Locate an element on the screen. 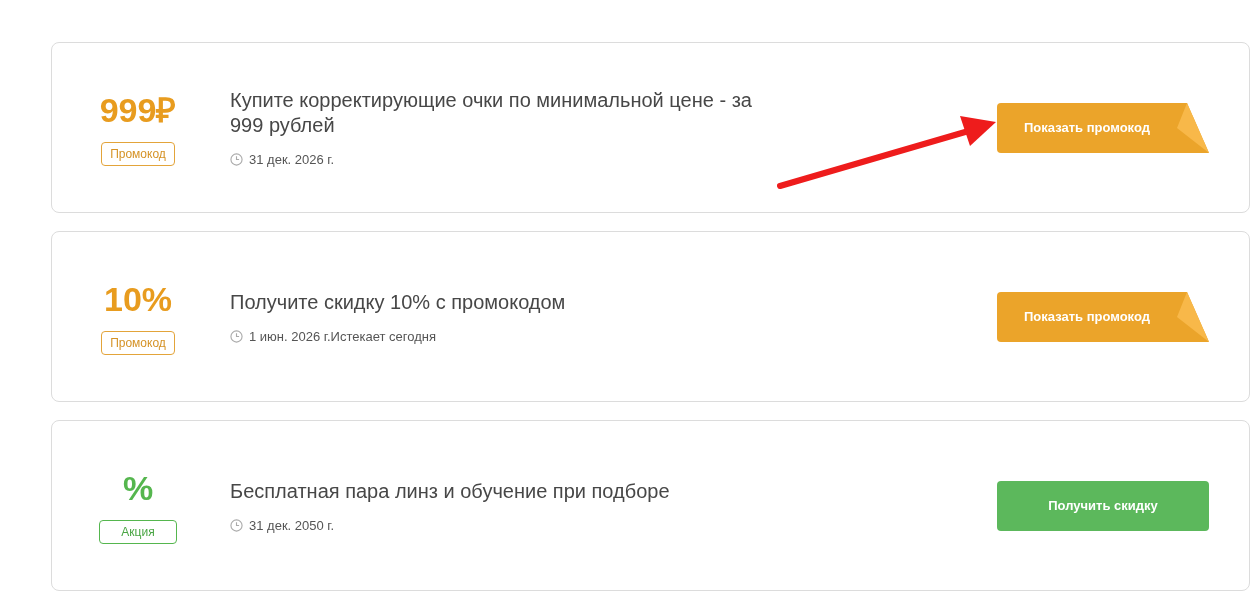 Image resolution: width=1255 pixels, height=601 pixels. discount-value: 999₽ is located at coordinates (138, 109).